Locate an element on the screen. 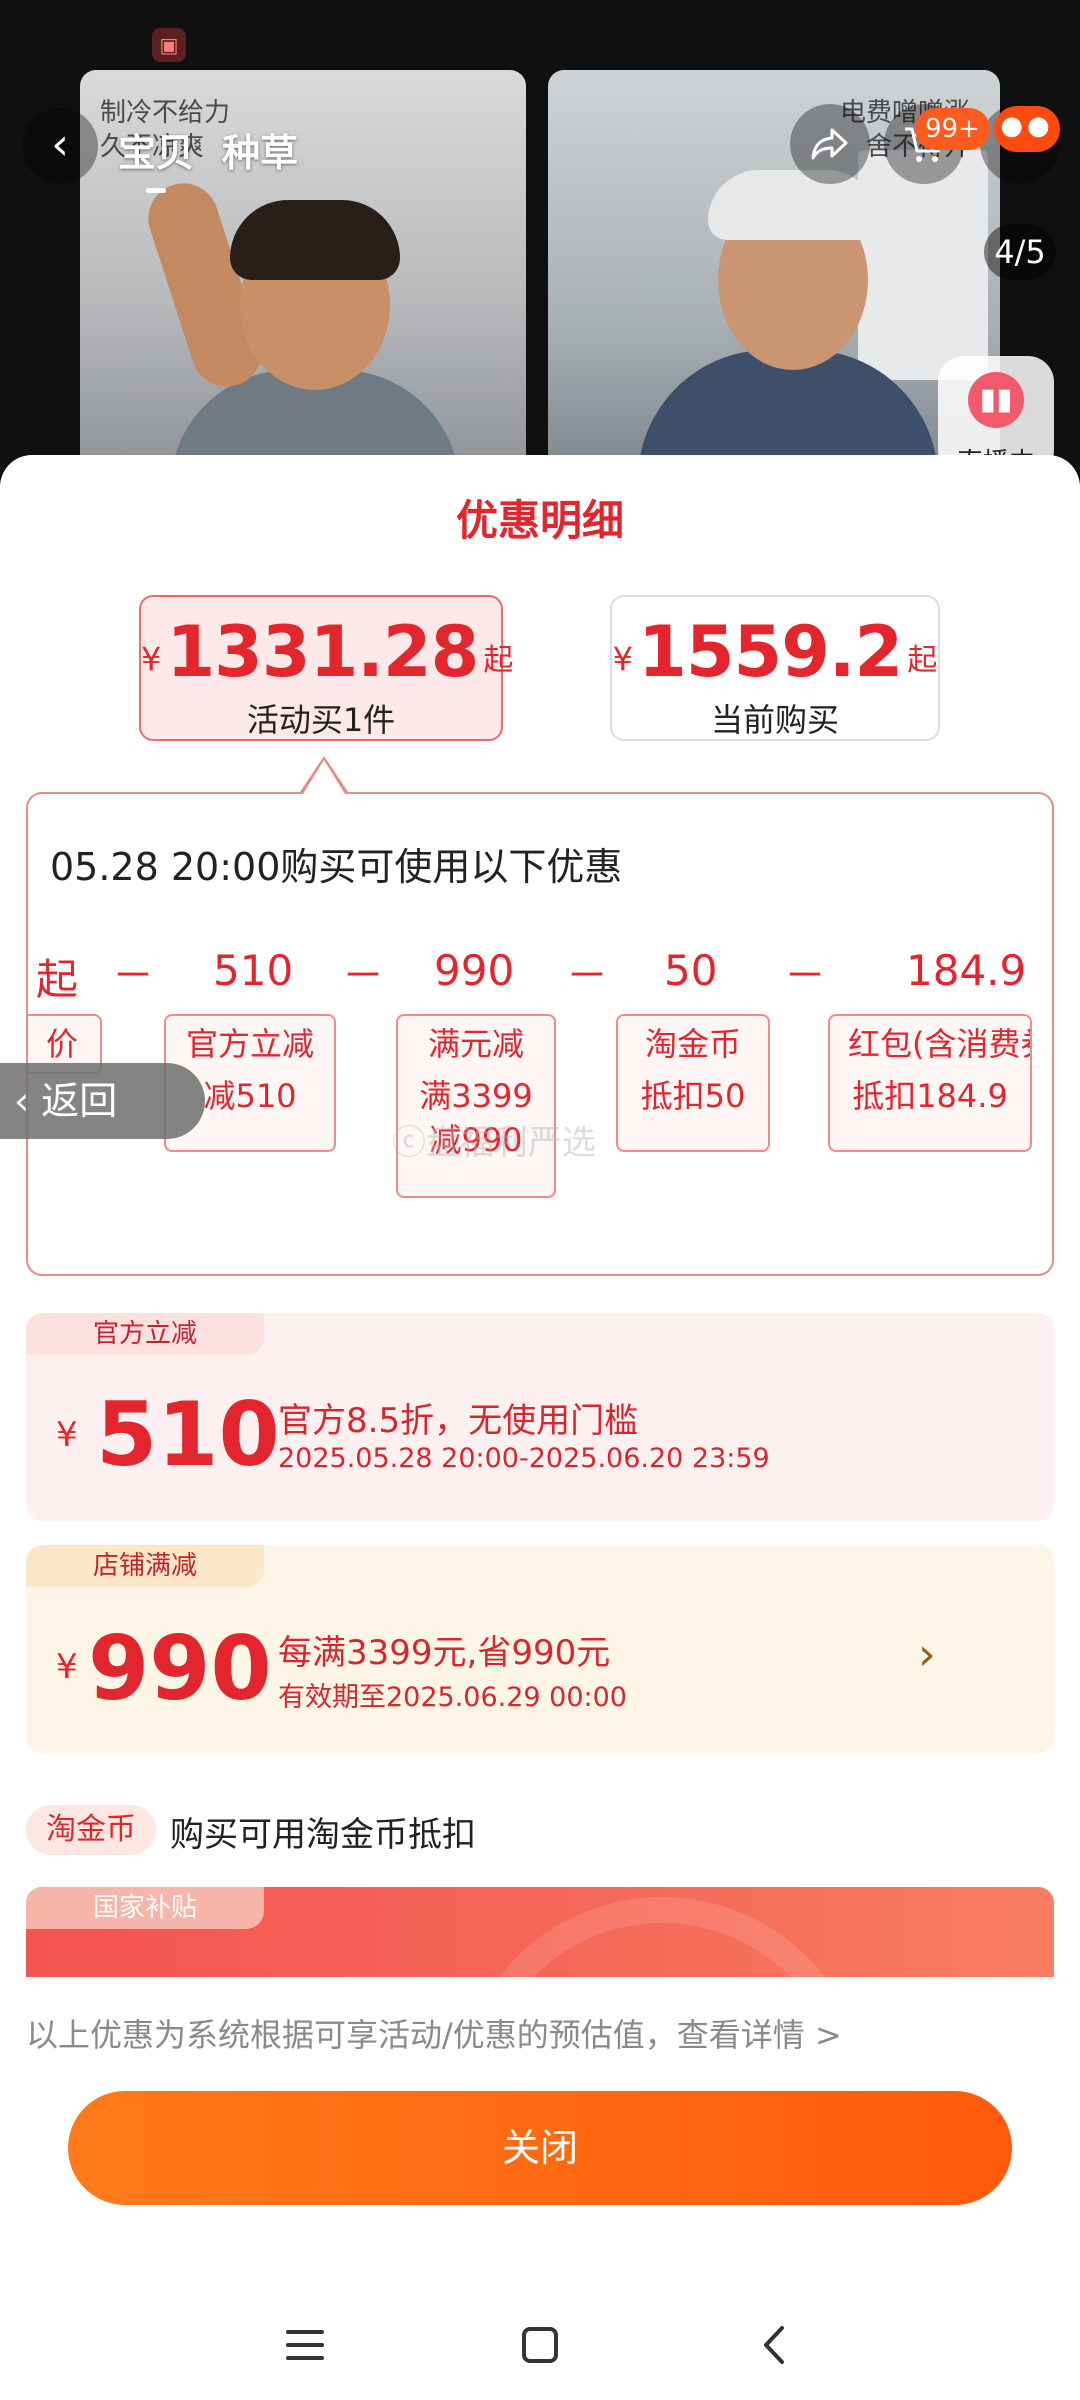 The image size is (1080, 2400). current-price: ¥ 1559.2 起 is located at coordinates (775, 652).